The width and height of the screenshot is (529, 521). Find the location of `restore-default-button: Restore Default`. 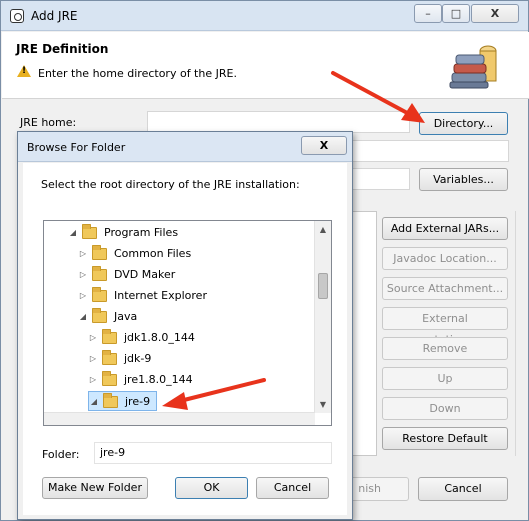

restore-default-button: Restore Default is located at coordinates (445, 438).